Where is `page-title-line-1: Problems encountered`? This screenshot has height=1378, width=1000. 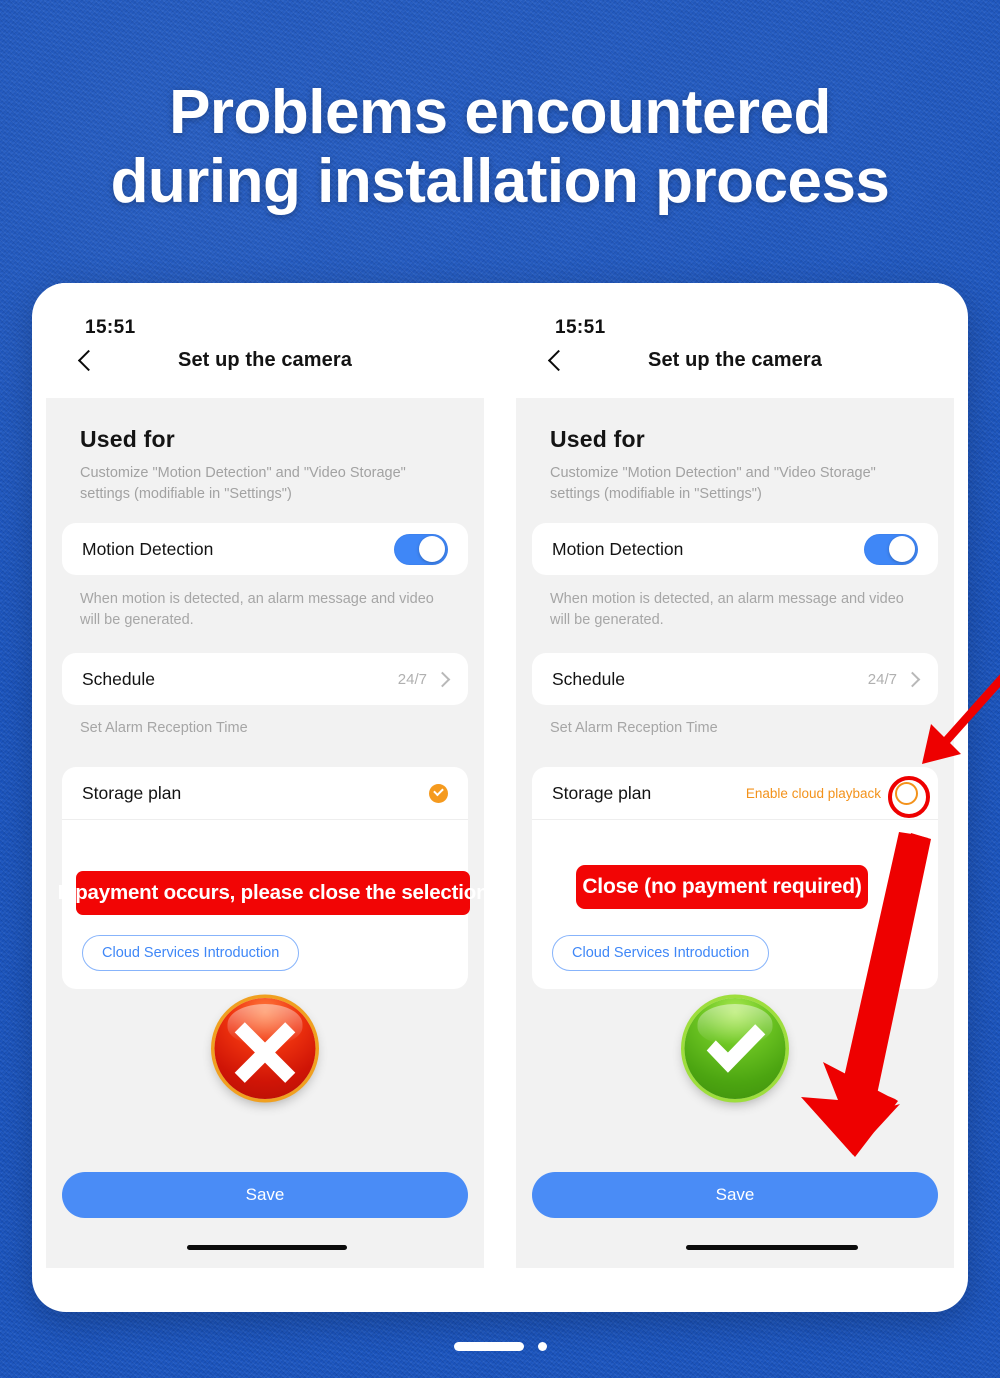 page-title-line-1: Problems encountered is located at coordinates (500, 112).